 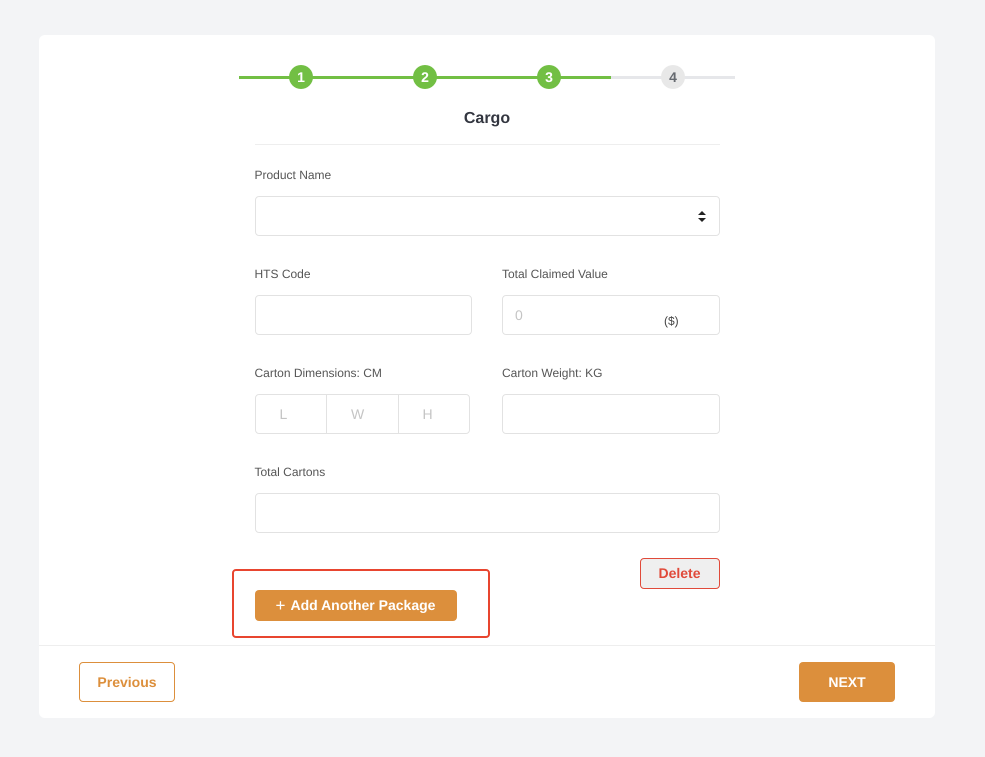 I want to click on field-label: Total Cartons, so click(x=290, y=472).